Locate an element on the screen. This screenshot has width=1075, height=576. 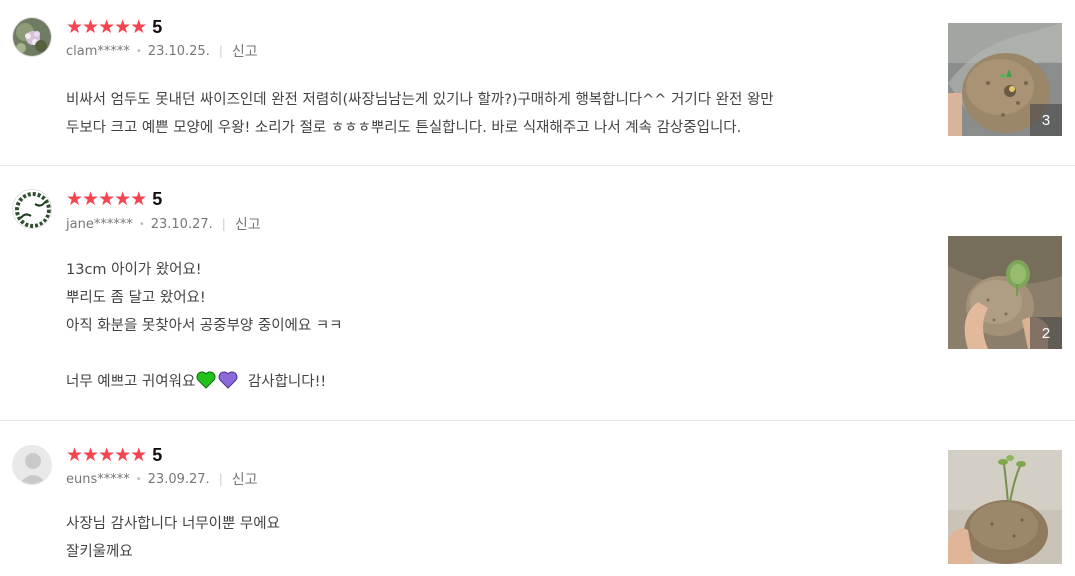
review-line-text: 감사합니다!! is located at coordinates (287, 382).